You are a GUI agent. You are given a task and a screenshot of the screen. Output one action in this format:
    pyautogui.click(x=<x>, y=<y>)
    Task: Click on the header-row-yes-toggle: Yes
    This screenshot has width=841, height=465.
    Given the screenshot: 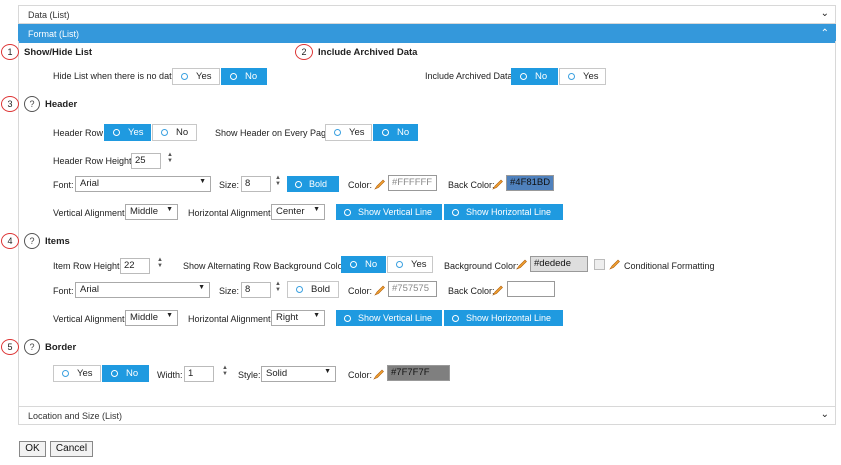 What is the action you would take?
    pyautogui.click(x=127, y=132)
    